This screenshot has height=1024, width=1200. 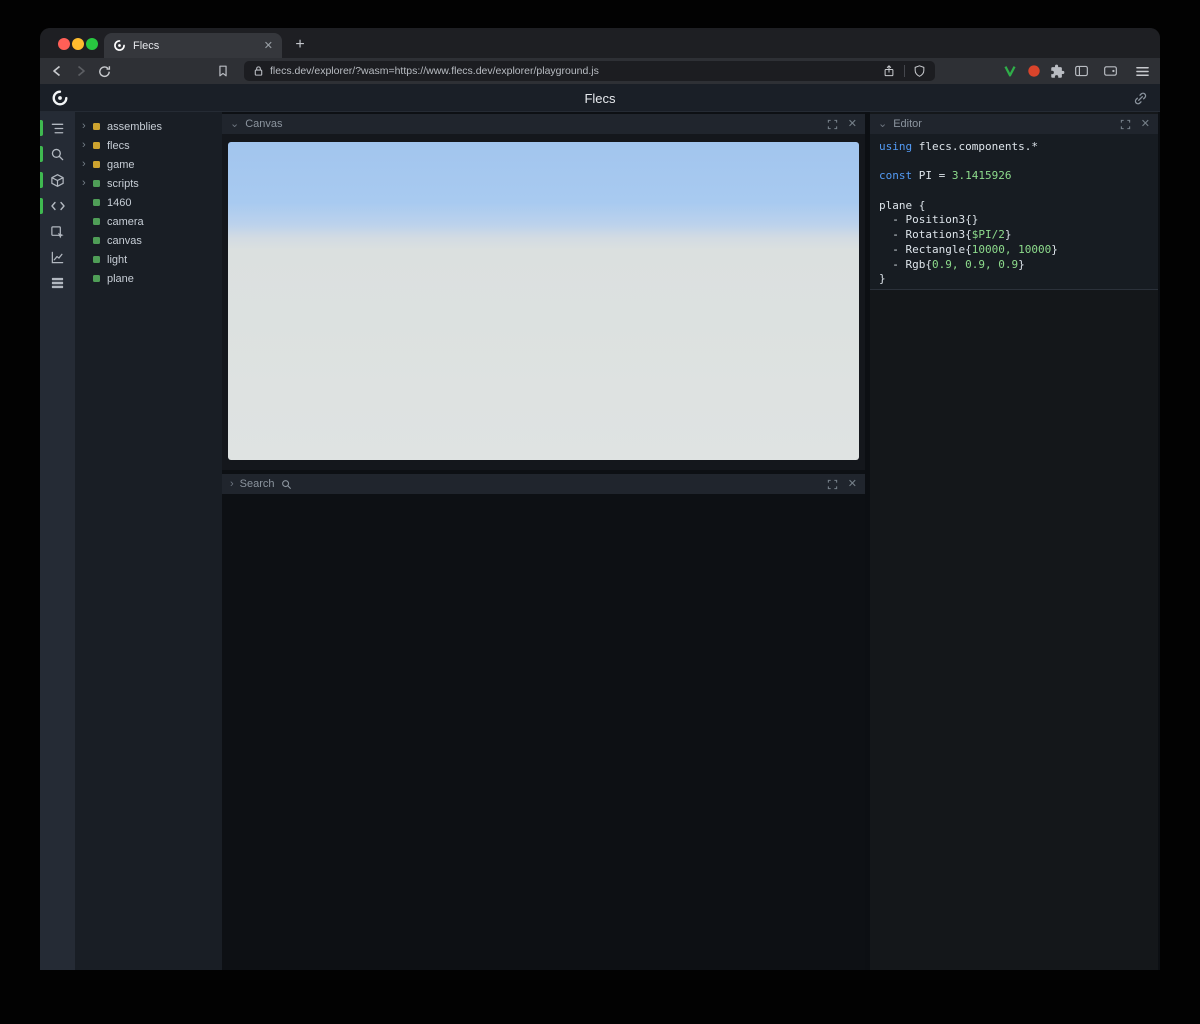 What do you see at coordinates (1081, 71) in the screenshot?
I see `sidebar-toggle-icon` at bounding box center [1081, 71].